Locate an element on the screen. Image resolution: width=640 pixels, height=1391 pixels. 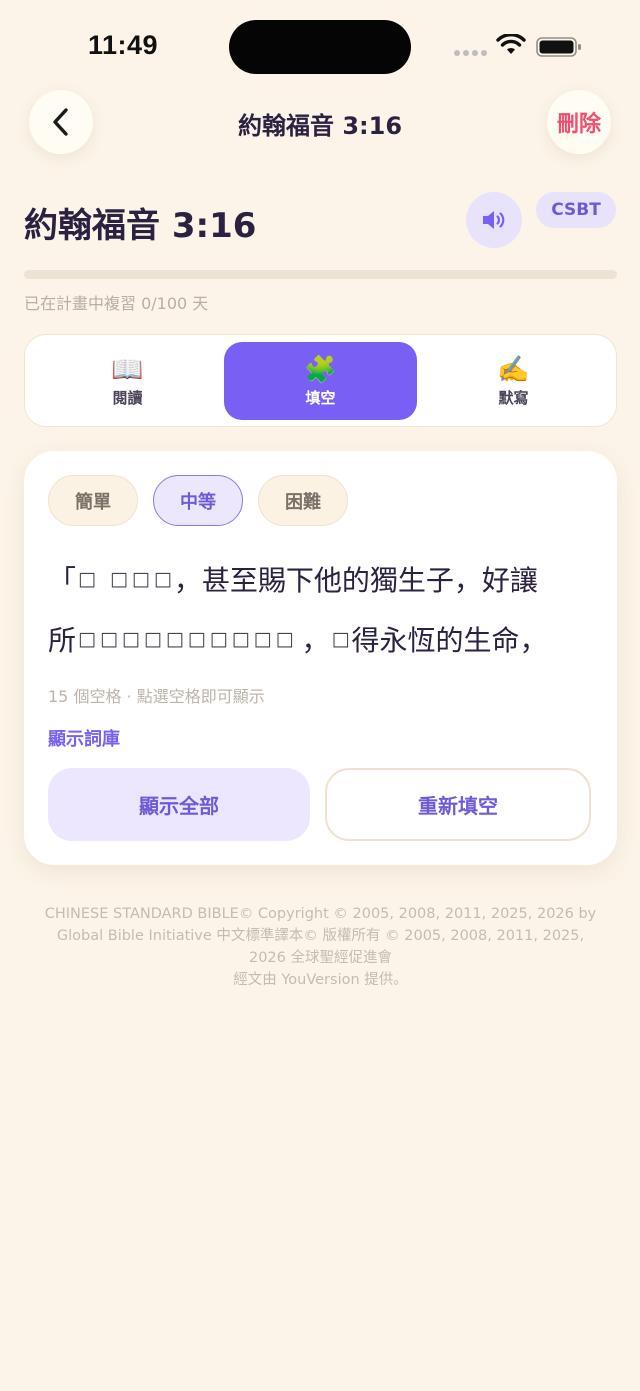
difficulty-hard-button: 困難 is located at coordinates (303, 500).